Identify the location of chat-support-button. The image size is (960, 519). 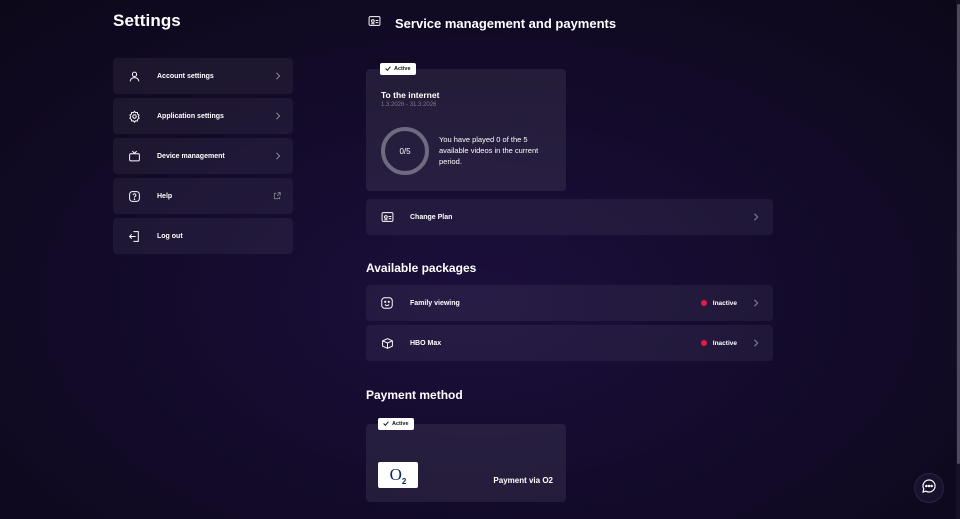
(929, 488).